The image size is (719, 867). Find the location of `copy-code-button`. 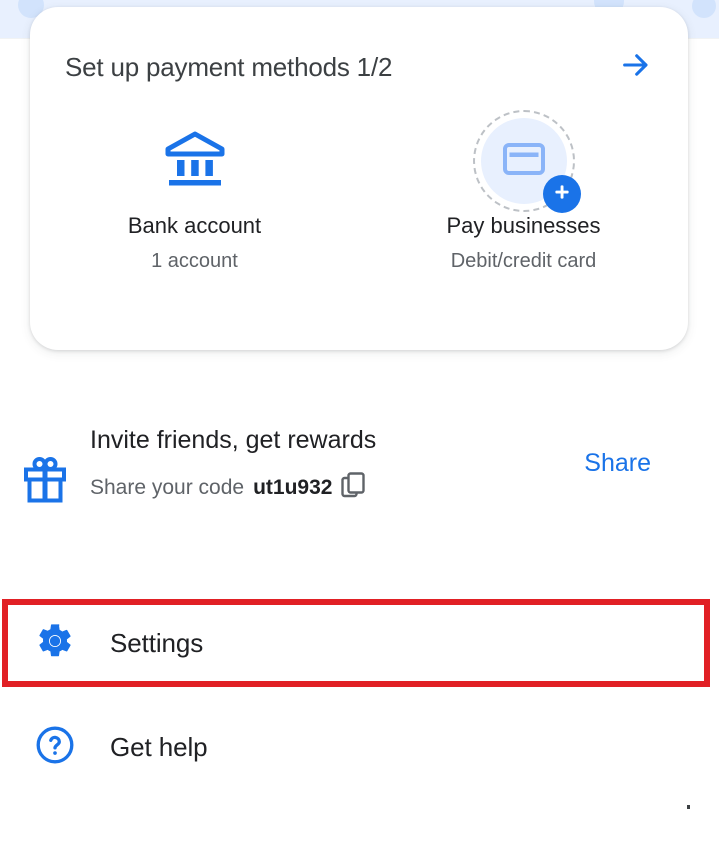

copy-code-button is located at coordinates (353, 488).